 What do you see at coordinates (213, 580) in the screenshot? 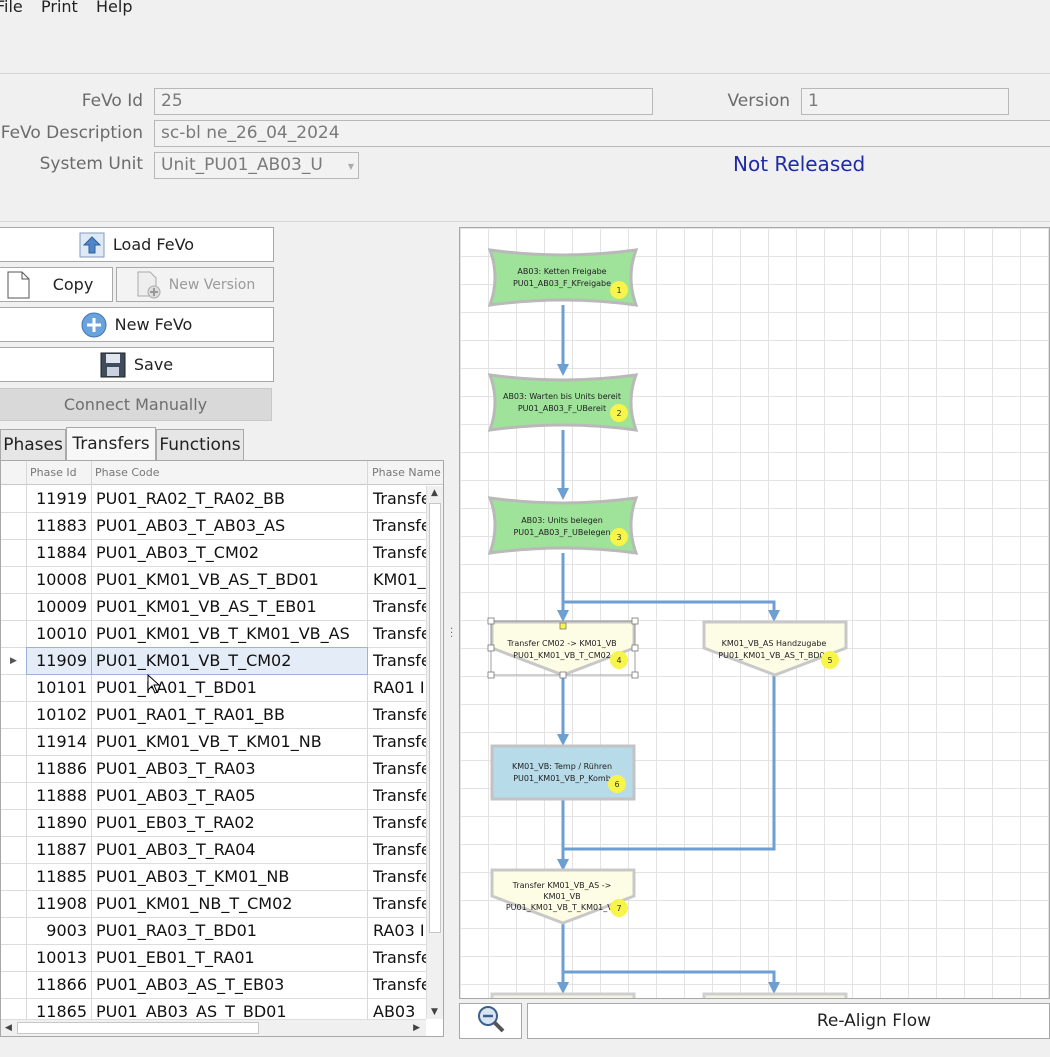
I see `table-row: 10008 PU01_KM01_VB_AS_T_BD01 KM01_` at bounding box center [213, 580].